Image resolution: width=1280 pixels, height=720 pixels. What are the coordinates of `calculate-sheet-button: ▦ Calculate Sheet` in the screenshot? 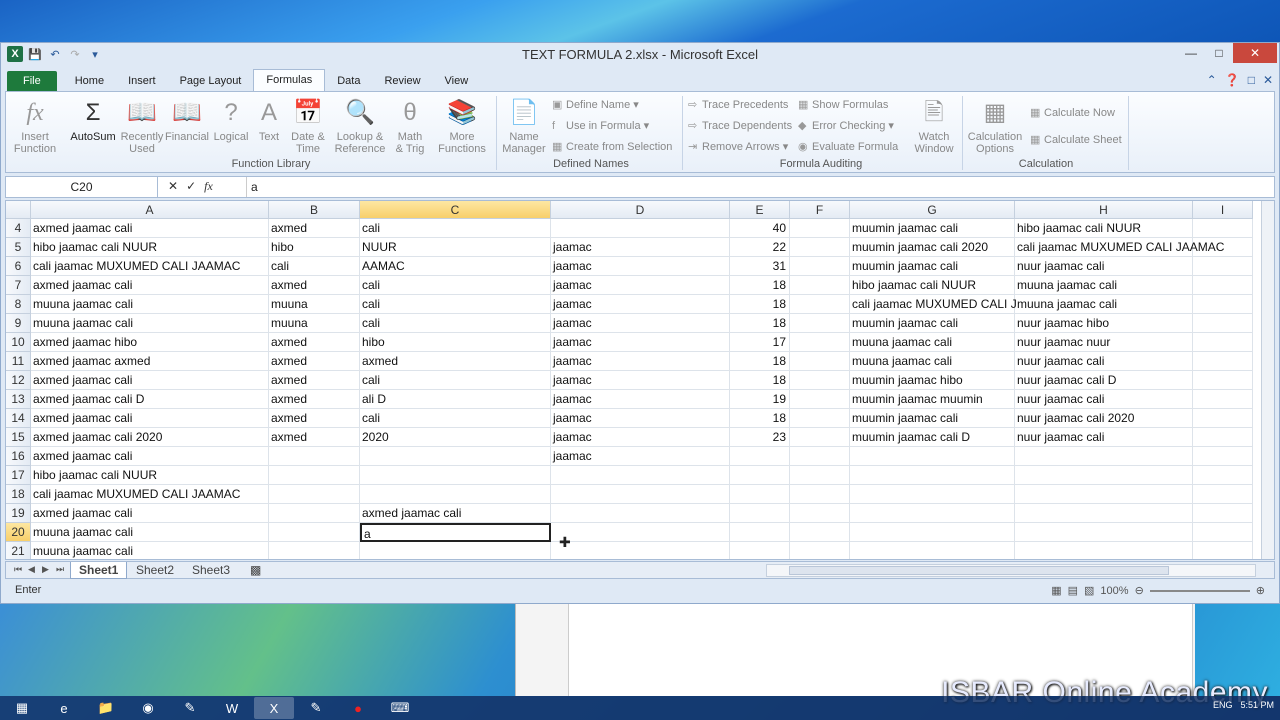 It's located at (1076, 139).